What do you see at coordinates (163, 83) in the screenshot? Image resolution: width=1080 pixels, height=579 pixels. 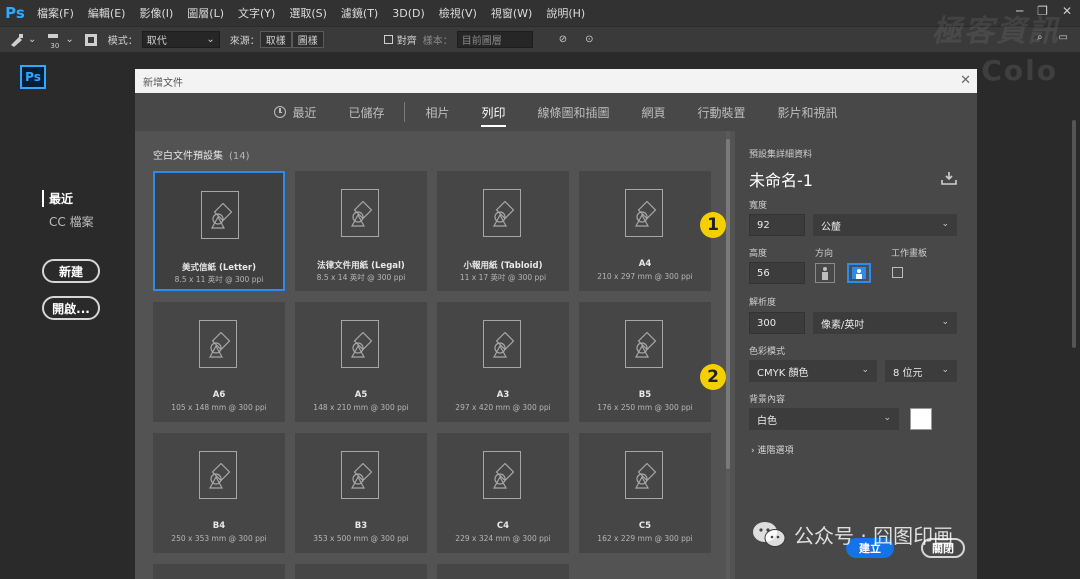 I see `dialog-title: 新增文件` at bounding box center [163, 83].